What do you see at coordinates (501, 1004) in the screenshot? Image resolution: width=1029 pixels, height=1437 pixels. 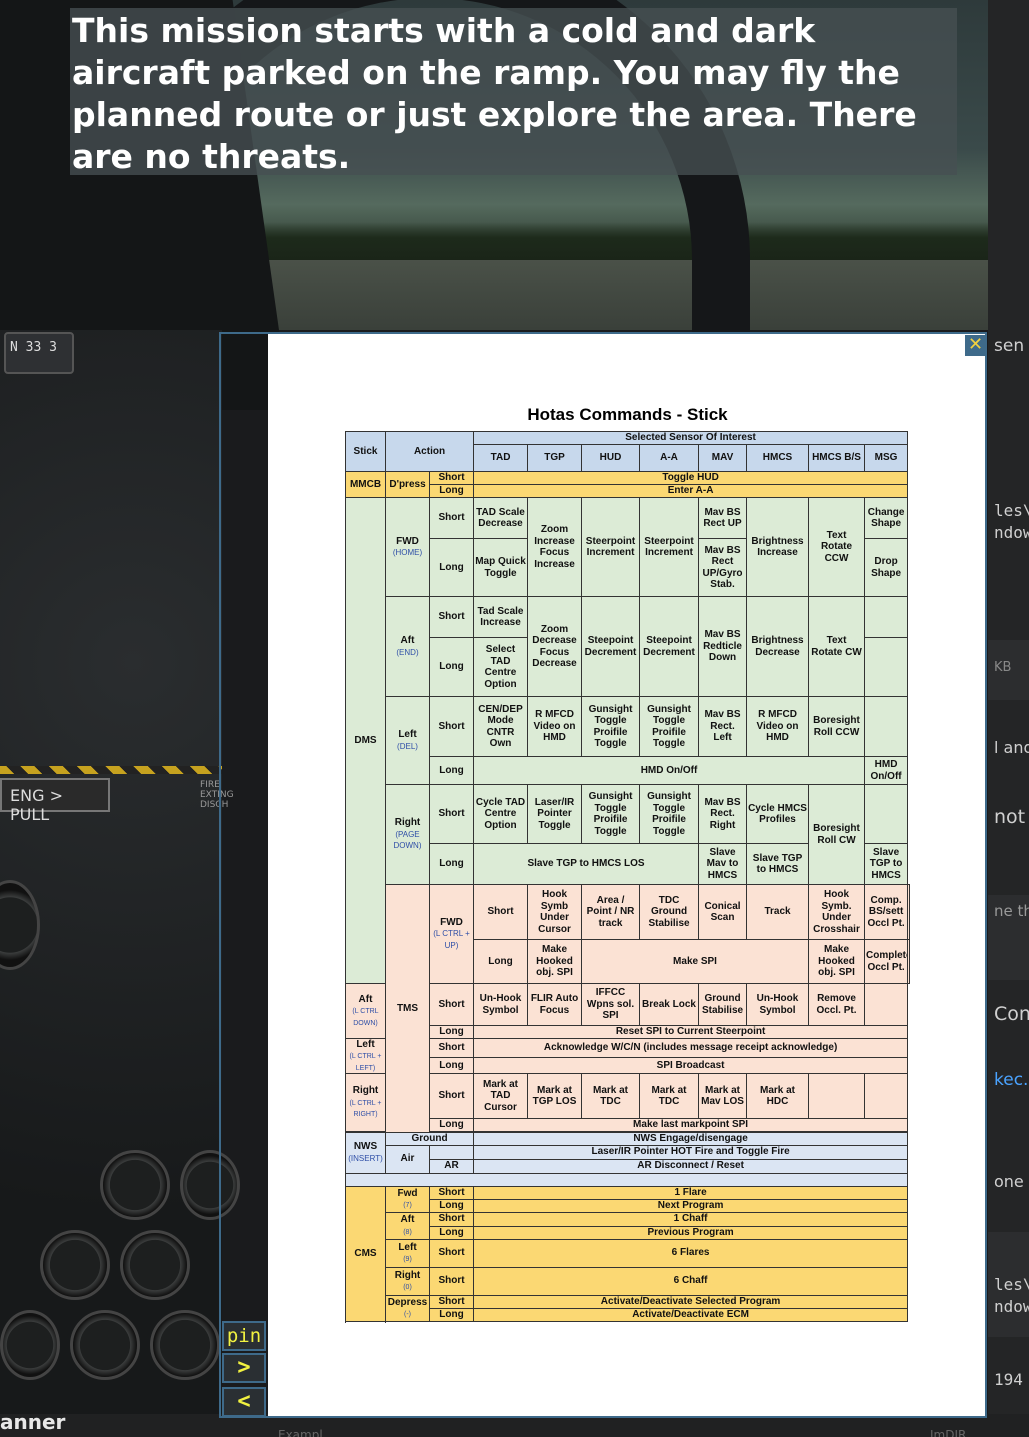 I see `table-cell: Un-Hook Symbol` at bounding box center [501, 1004].